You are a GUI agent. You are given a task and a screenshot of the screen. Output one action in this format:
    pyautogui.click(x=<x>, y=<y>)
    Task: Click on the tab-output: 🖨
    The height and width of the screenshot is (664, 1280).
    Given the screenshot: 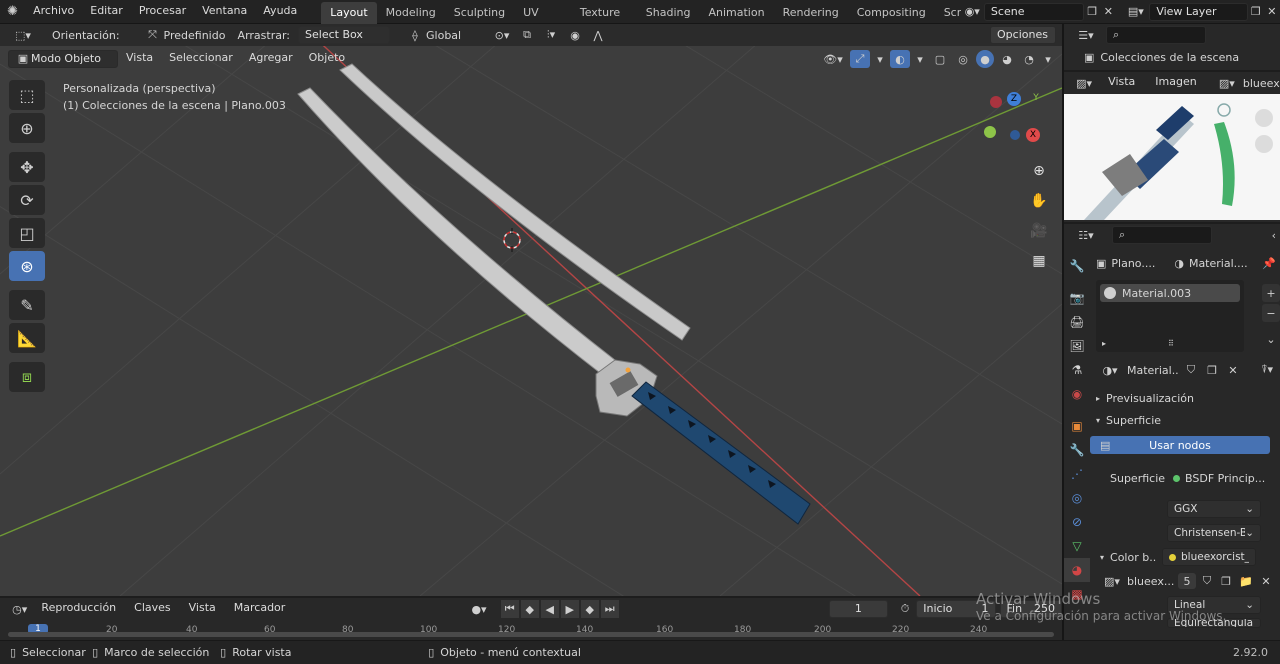 What is the action you would take?
    pyautogui.click(x=1077, y=322)
    